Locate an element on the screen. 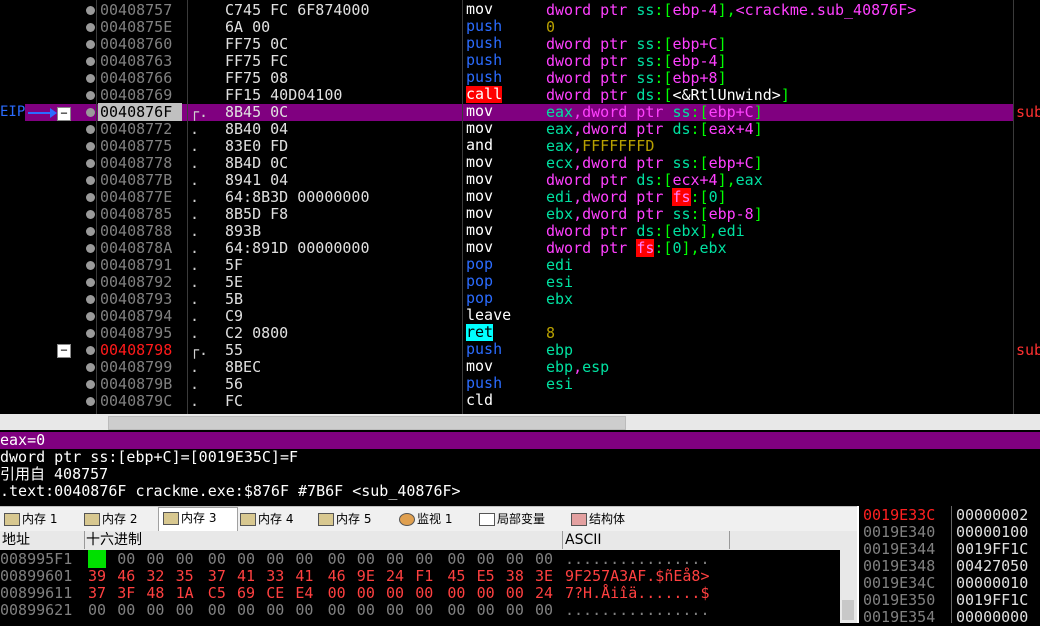  hex-byte: 69 is located at coordinates (246, 593).